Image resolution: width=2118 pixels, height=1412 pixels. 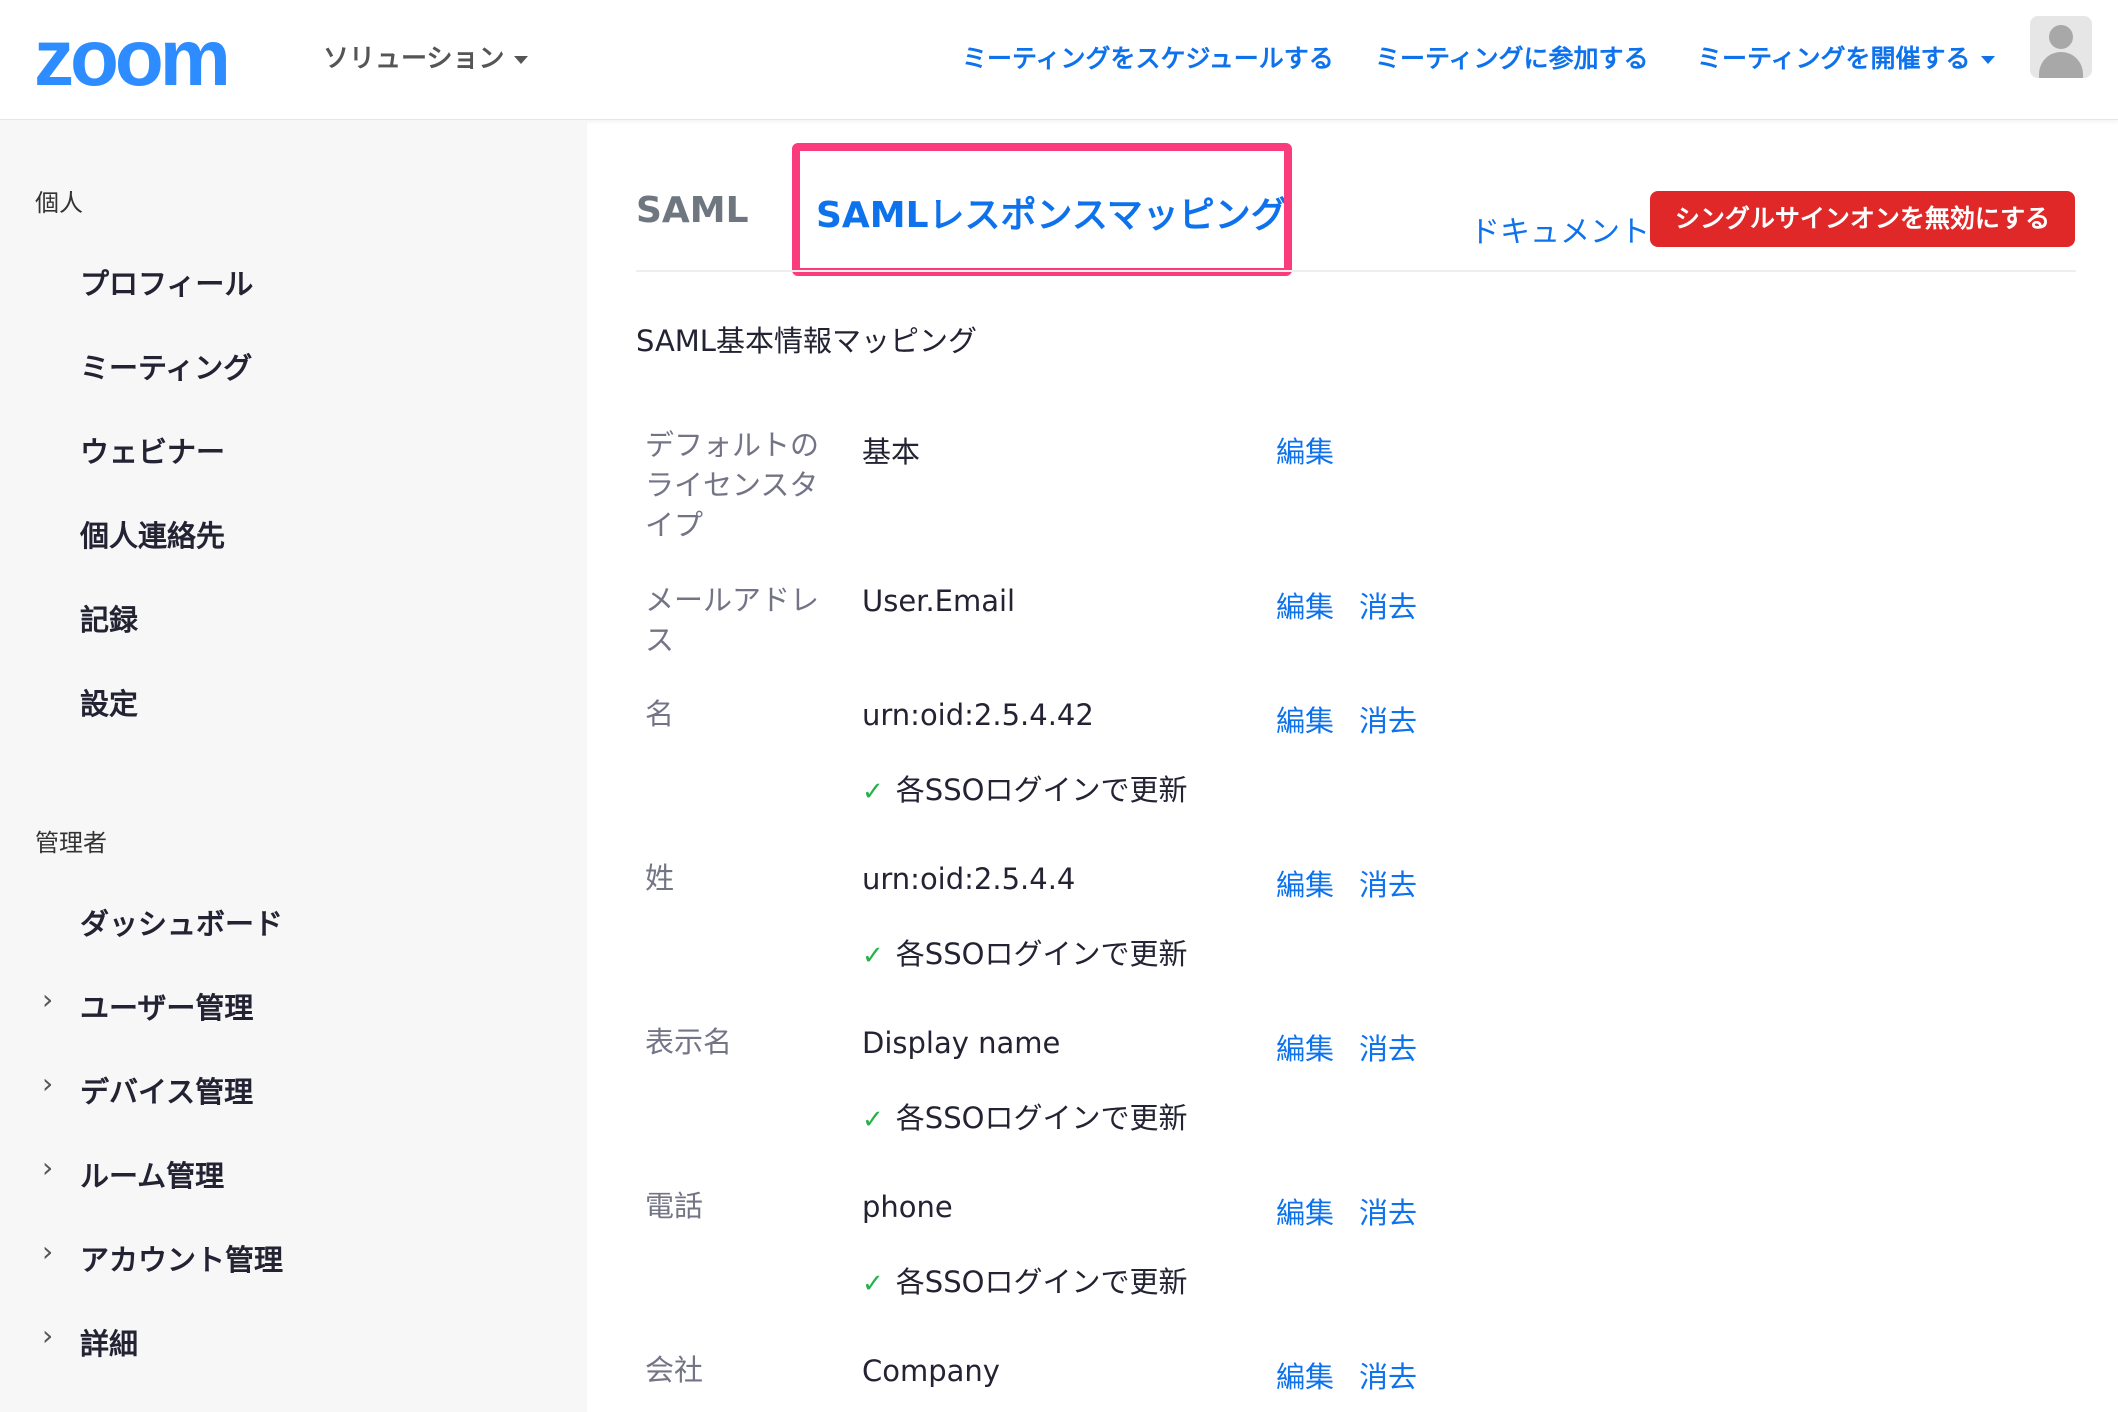 What do you see at coordinates (806, 341) in the screenshot?
I see `section-title: SAML基本情報マッピング` at bounding box center [806, 341].